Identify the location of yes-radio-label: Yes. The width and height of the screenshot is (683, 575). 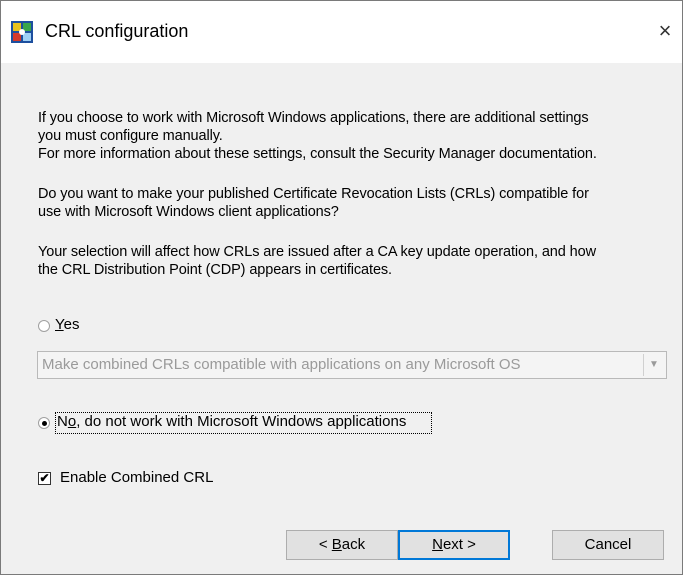
(67, 324).